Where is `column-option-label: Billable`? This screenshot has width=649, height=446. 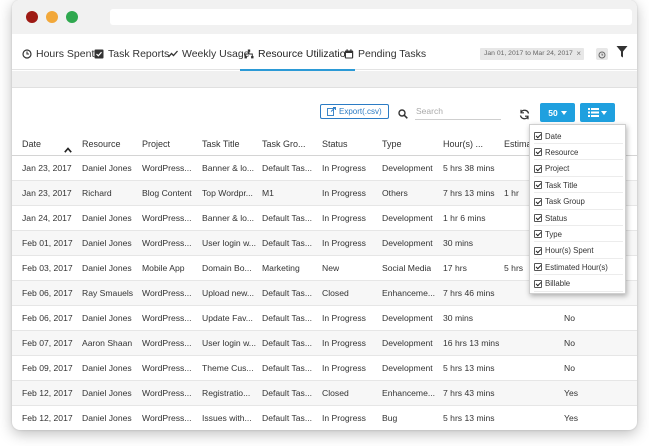 column-option-label: Billable is located at coordinates (558, 284).